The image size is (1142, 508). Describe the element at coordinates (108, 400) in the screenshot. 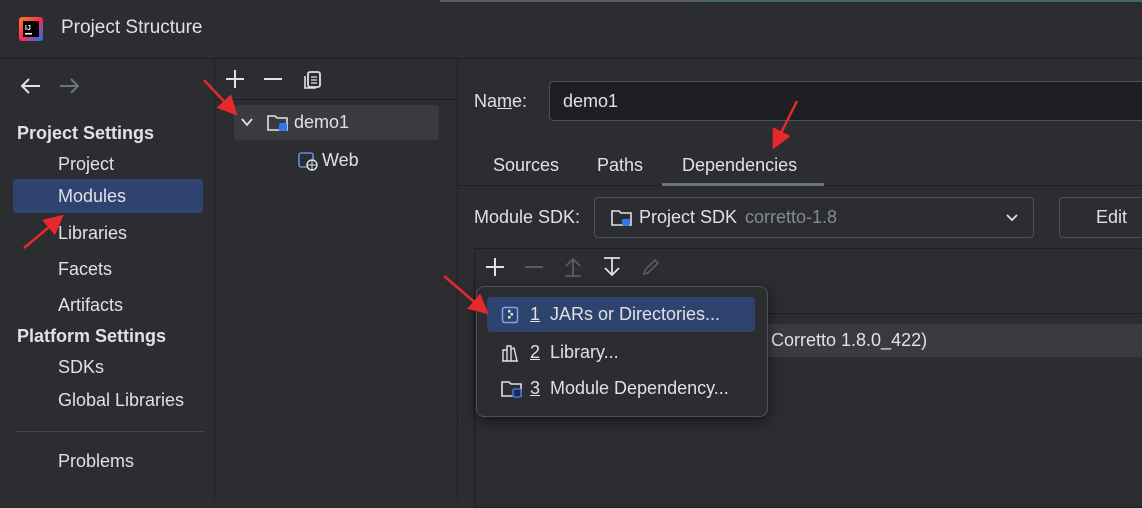

I see `sidebar-item-global-libraries: Global Libraries` at that location.